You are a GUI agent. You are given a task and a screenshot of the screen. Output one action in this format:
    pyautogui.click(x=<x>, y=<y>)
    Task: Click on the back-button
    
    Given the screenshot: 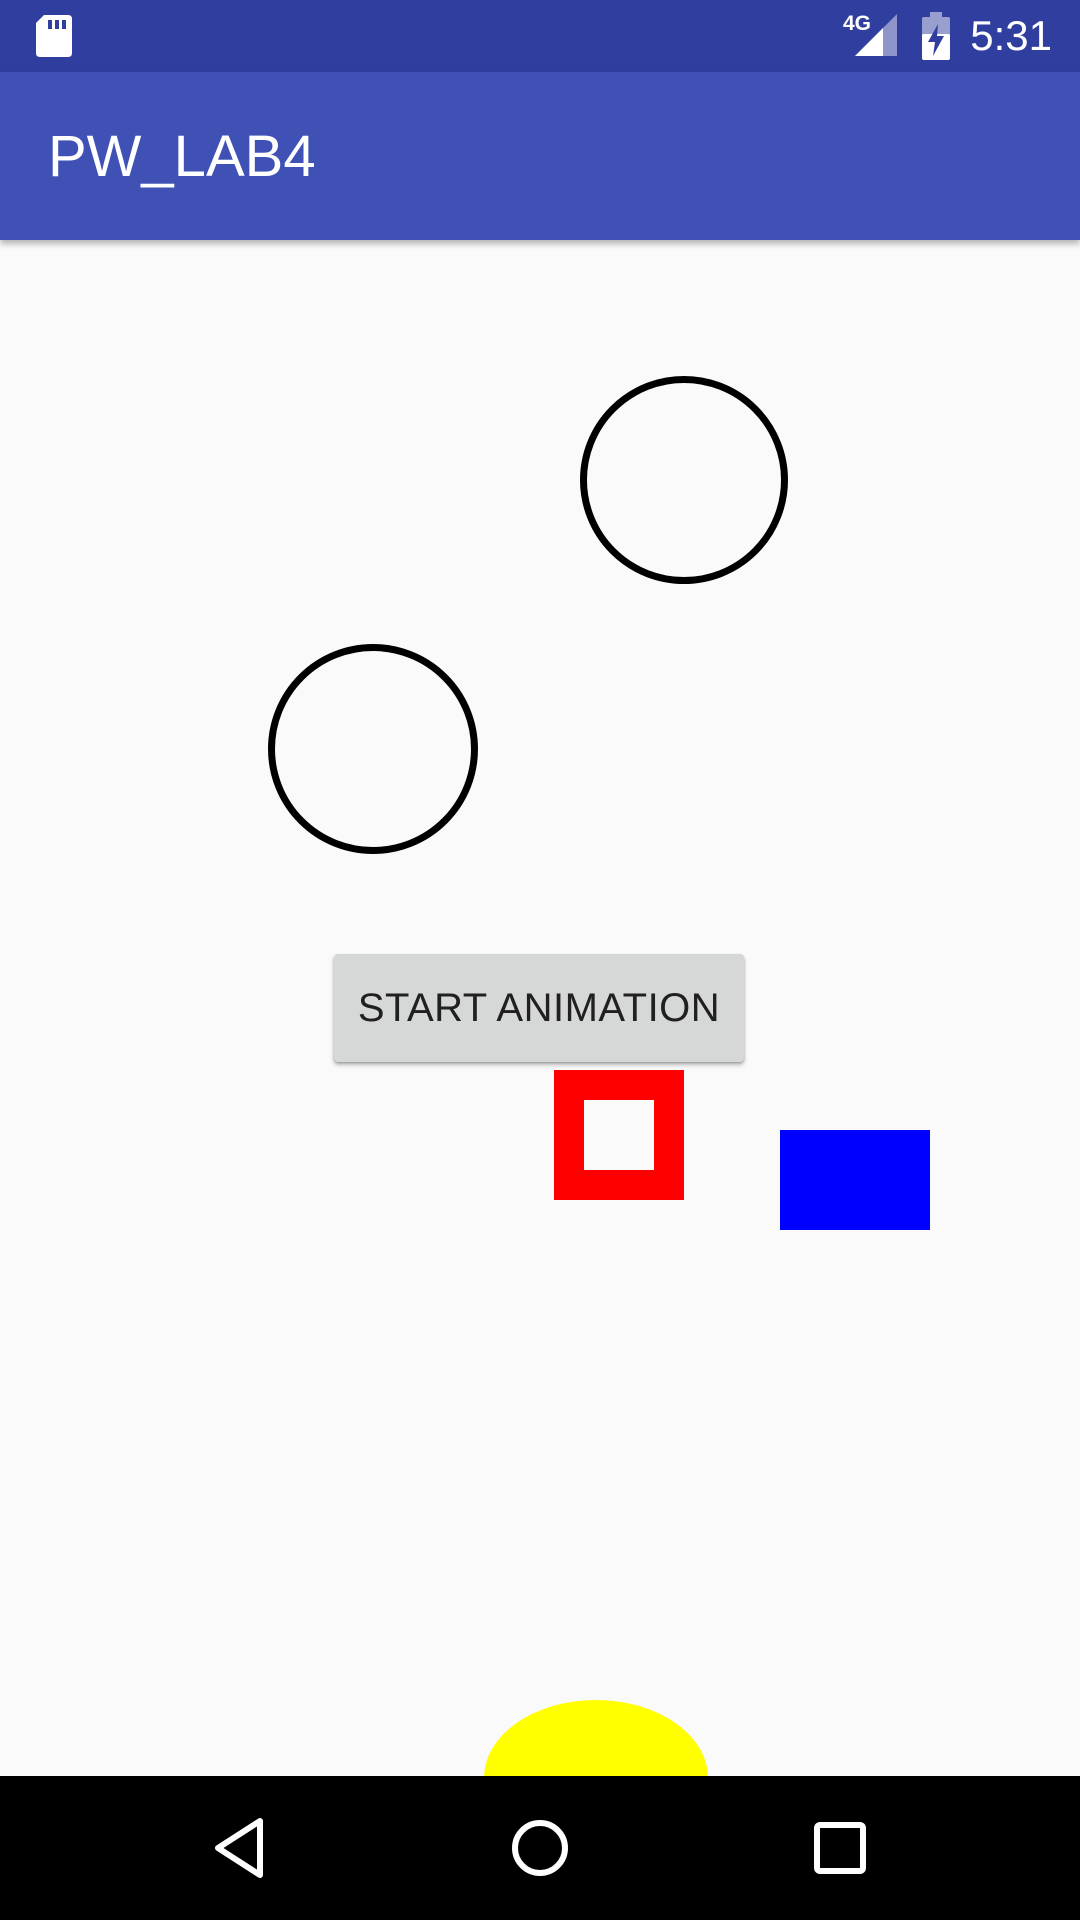 What is the action you would take?
    pyautogui.click(x=240, y=1848)
    